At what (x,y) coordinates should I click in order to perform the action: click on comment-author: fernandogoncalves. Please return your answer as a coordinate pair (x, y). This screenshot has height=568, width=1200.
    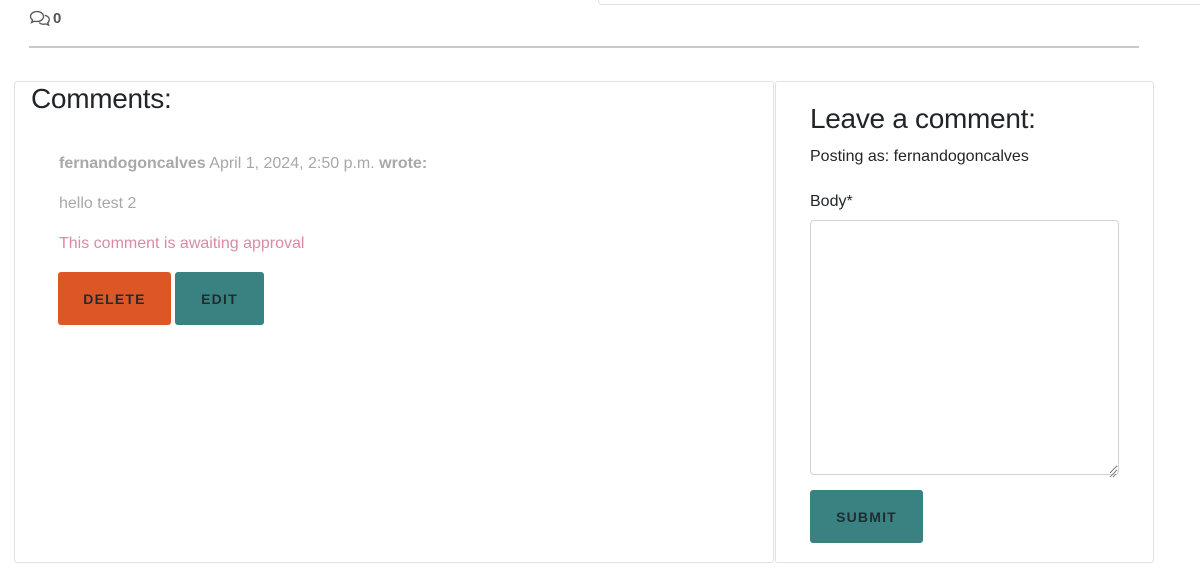
    Looking at the image, I should click on (132, 163).